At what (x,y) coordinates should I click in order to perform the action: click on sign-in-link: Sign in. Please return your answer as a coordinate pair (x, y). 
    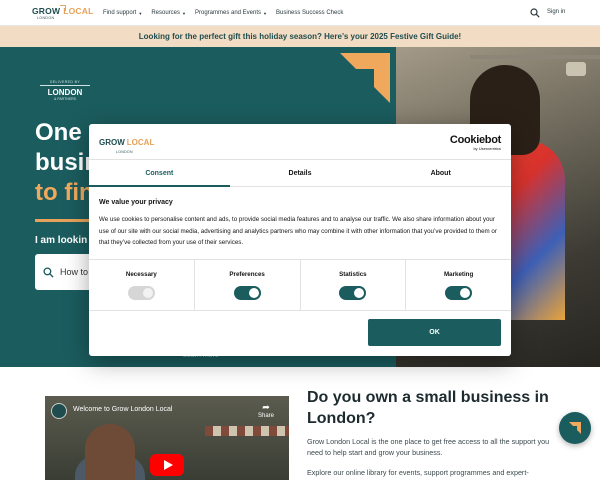
    Looking at the image, I should click on (556, 12).